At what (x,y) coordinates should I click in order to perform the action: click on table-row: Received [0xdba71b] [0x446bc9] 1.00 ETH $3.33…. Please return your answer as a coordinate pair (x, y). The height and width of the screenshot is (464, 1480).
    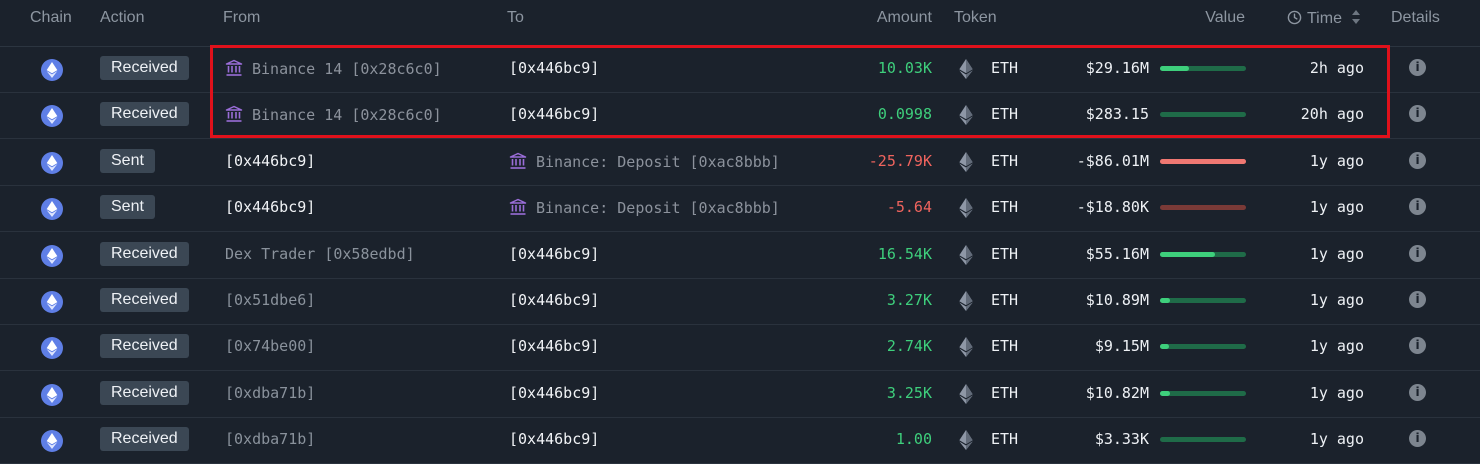
    Looking at the image, I should click on (740, 440).